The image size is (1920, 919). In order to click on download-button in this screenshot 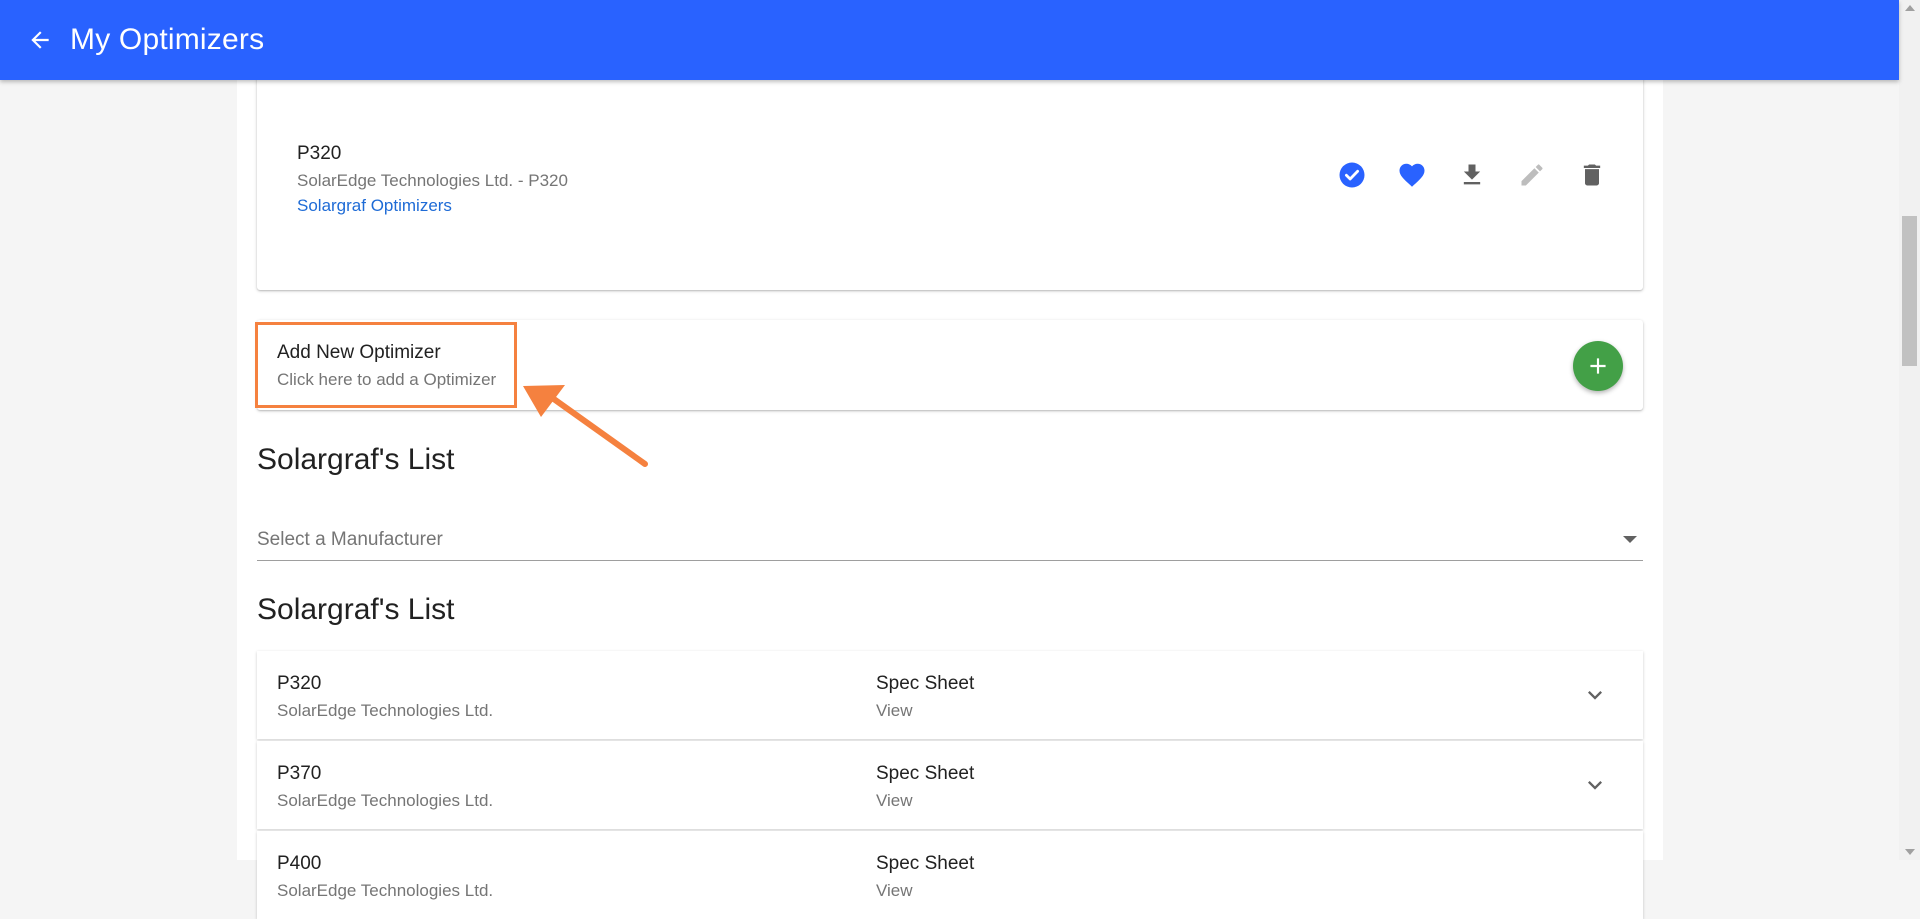, I will do `click(1472, 175)`.